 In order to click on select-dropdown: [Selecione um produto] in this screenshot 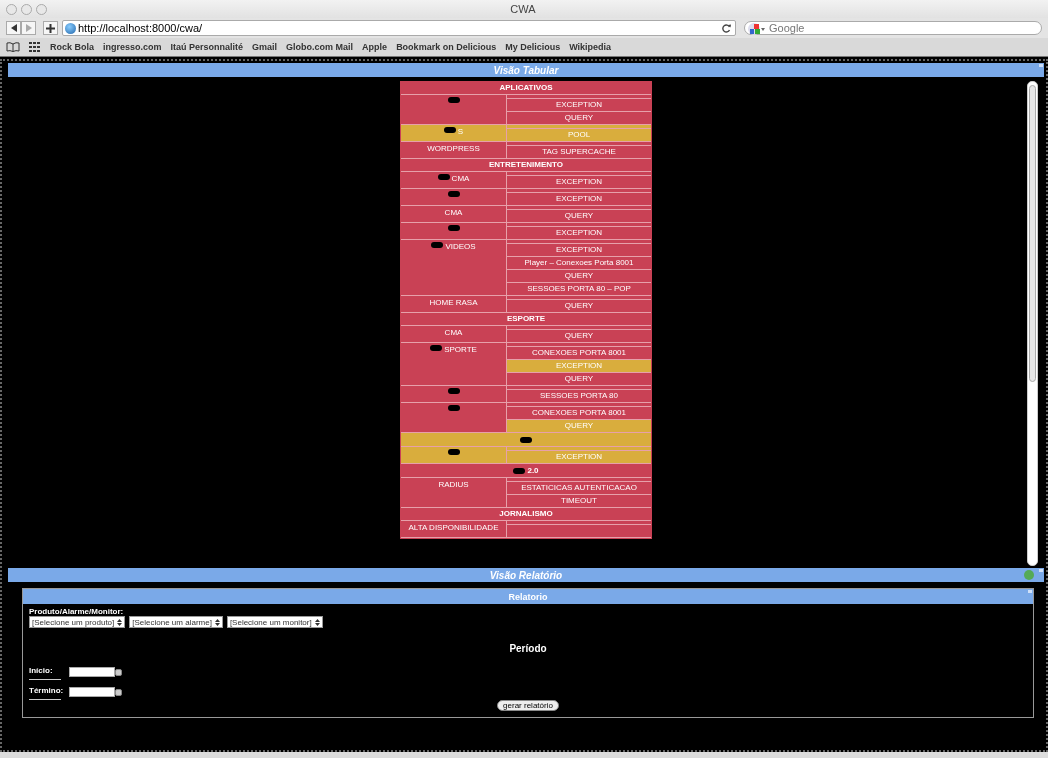, I will do `click(77, 622)`.